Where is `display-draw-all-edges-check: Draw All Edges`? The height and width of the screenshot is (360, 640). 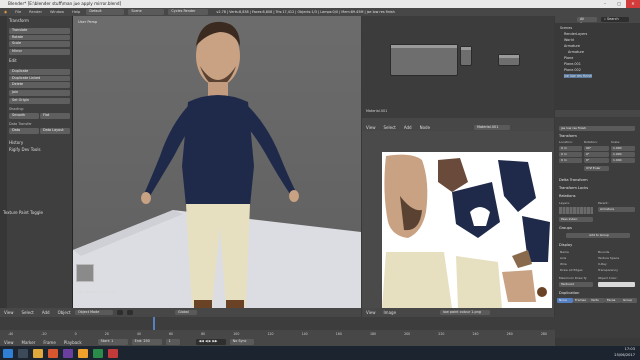
display-draw-all-edges-check: Draw All Edges is located at coordinates (571, 270).